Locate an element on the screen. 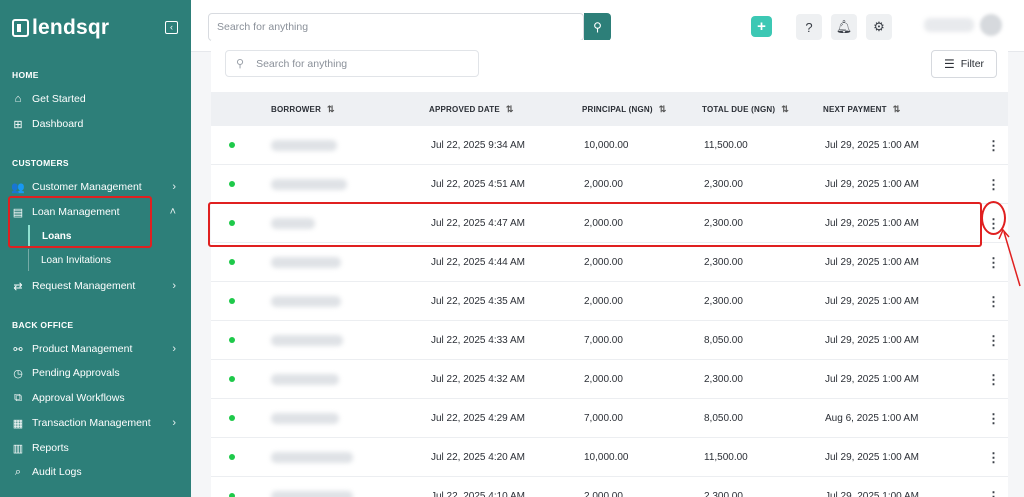  request-icon: ⇄ is located at coordinates (18, 286).